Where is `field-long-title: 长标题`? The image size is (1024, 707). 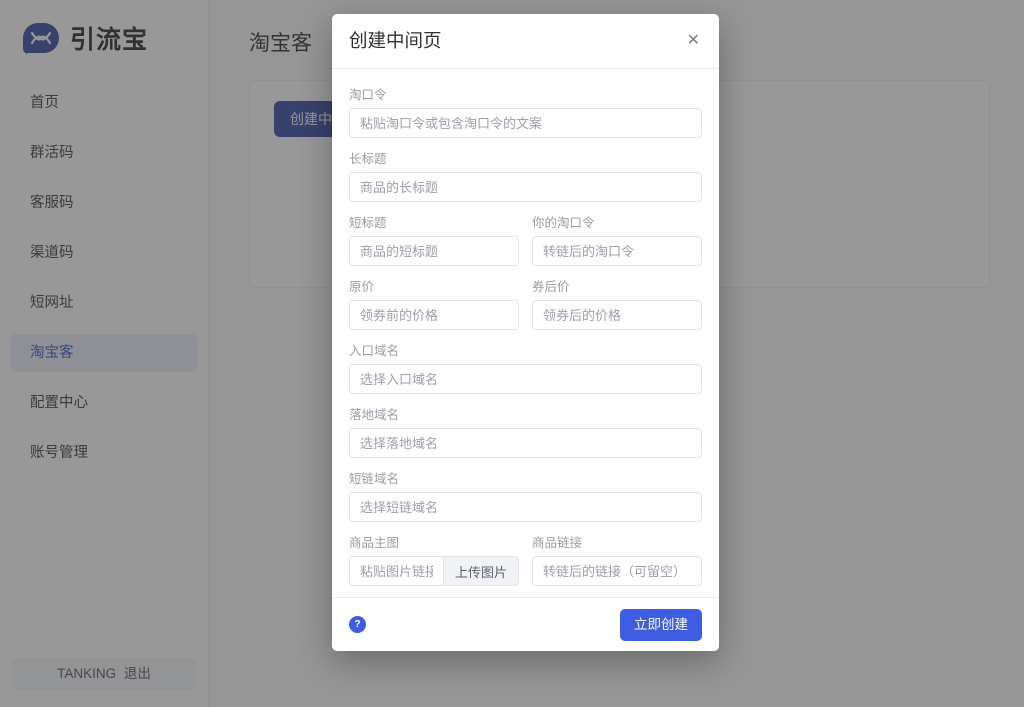
field-long-title: 长标题 is located at coordinates (525, 176).